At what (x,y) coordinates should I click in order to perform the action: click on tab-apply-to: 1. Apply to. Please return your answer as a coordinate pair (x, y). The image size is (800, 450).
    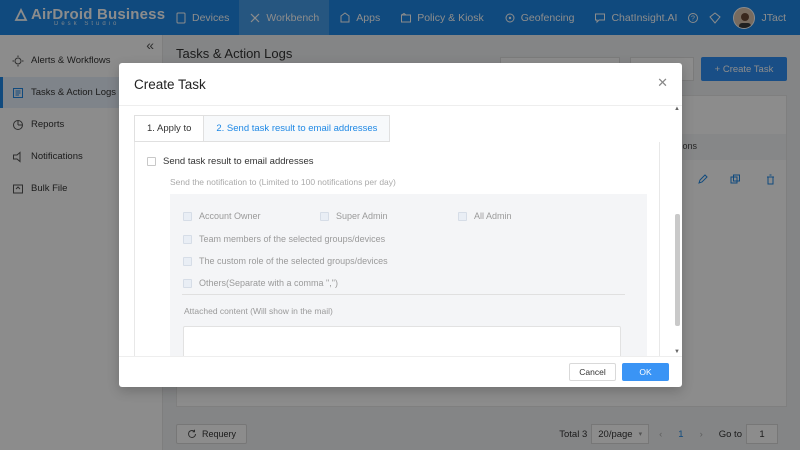
    Looking at the image, I should click on (169, 128).